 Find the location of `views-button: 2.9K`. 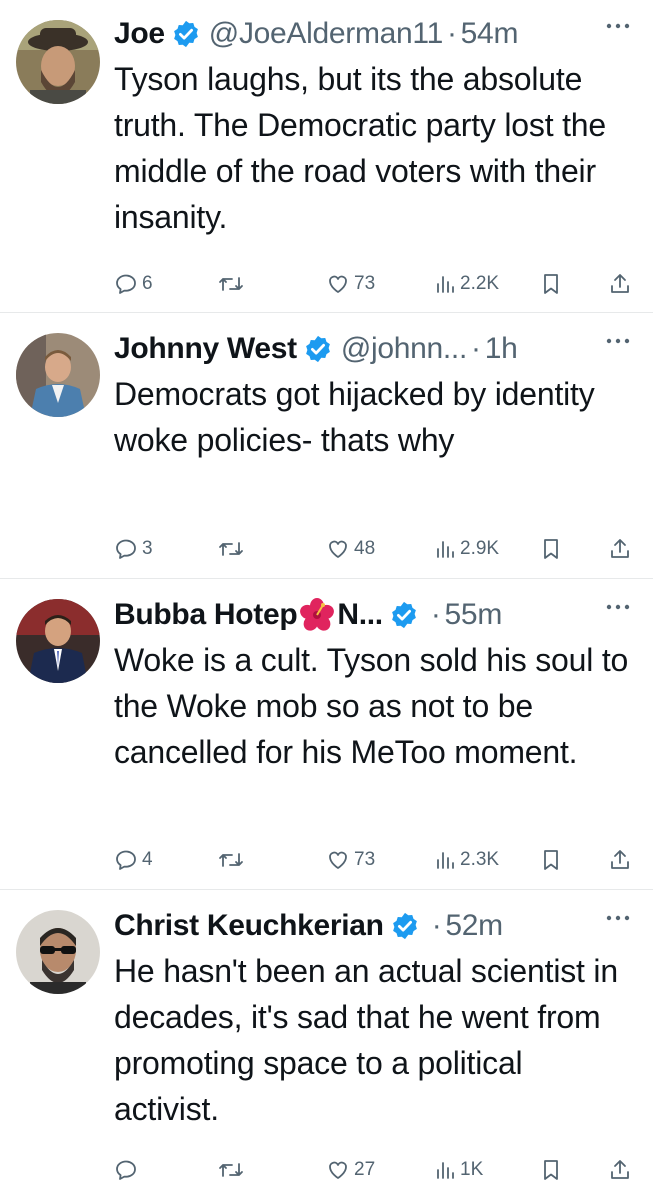

views-button: 2.9K is located at coordinates (466, 549).